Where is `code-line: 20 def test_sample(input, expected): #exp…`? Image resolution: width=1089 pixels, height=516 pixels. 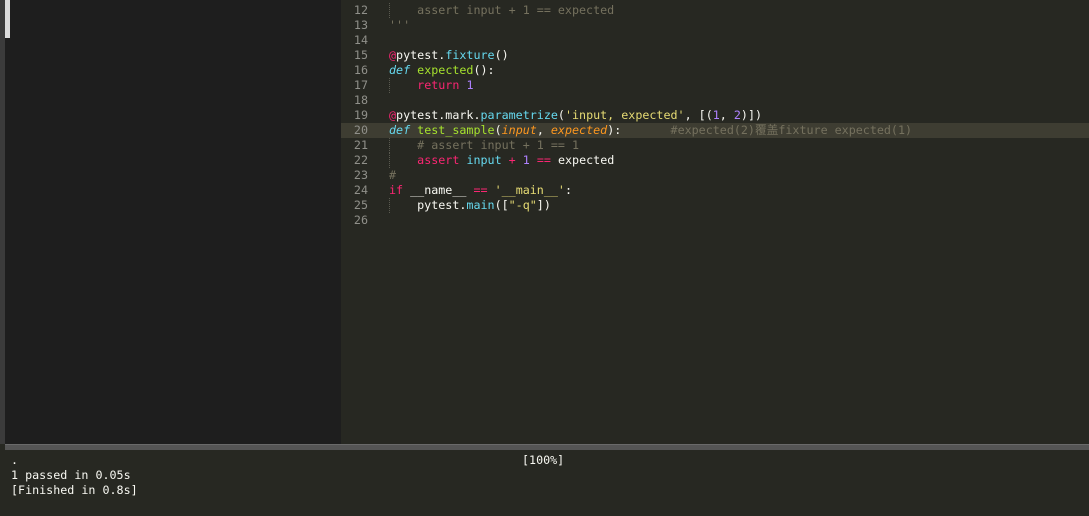
code-line: 20 def test_sample(input, expected): #exp… is located at coordinates (715, 130).